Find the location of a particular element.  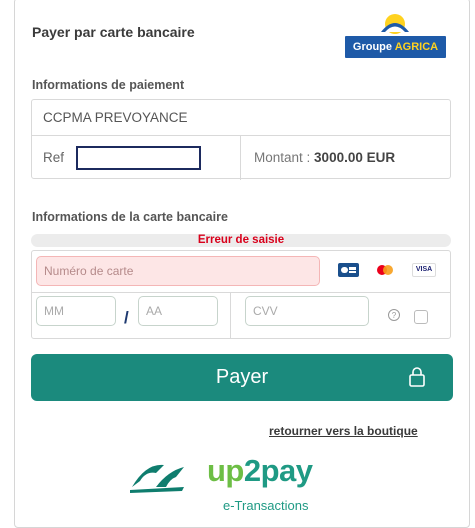

ref-label: Ref is located at coordinates (54, 157).